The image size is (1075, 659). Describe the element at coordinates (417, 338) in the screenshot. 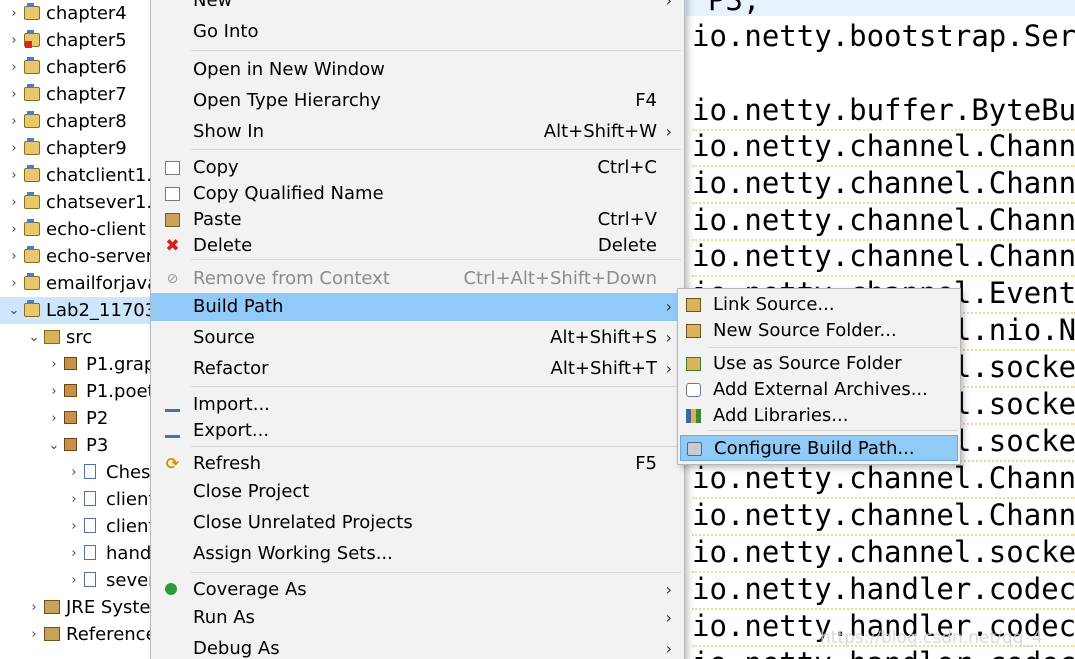

I see `menu-item-source: Source Alt+Shift+S ›` at that location.